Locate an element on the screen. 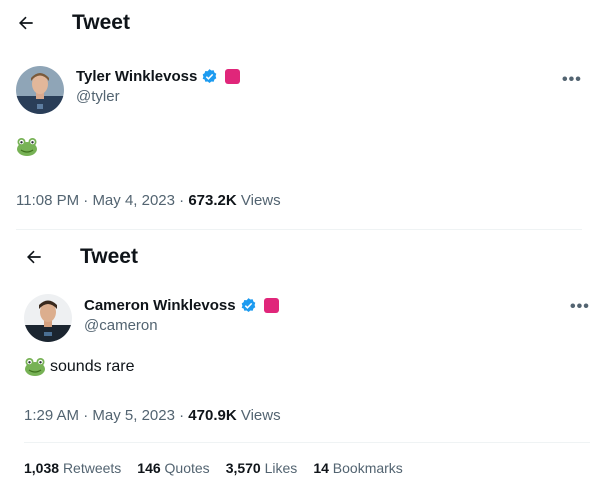 The height and width of the screenshot is (479, 600). views-count: 470.9K is located at coordinates (212, 415).